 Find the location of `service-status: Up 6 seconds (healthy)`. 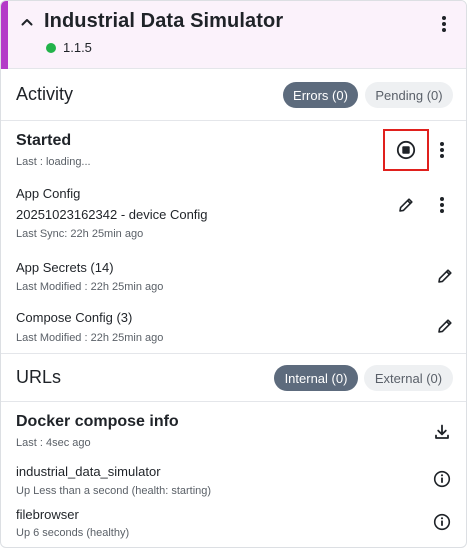

service-status: Up 6 seconds (healthy) is located at coordinates (73, 533).